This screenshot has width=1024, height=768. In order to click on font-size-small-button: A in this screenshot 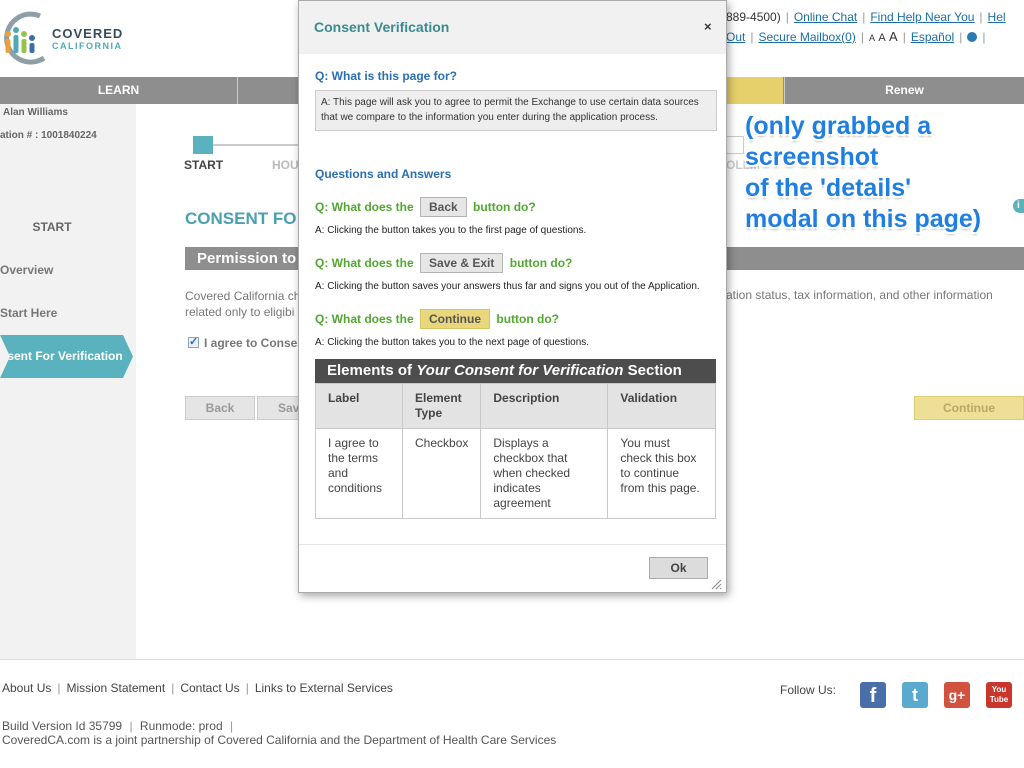, I will do `click(872, 38)`.